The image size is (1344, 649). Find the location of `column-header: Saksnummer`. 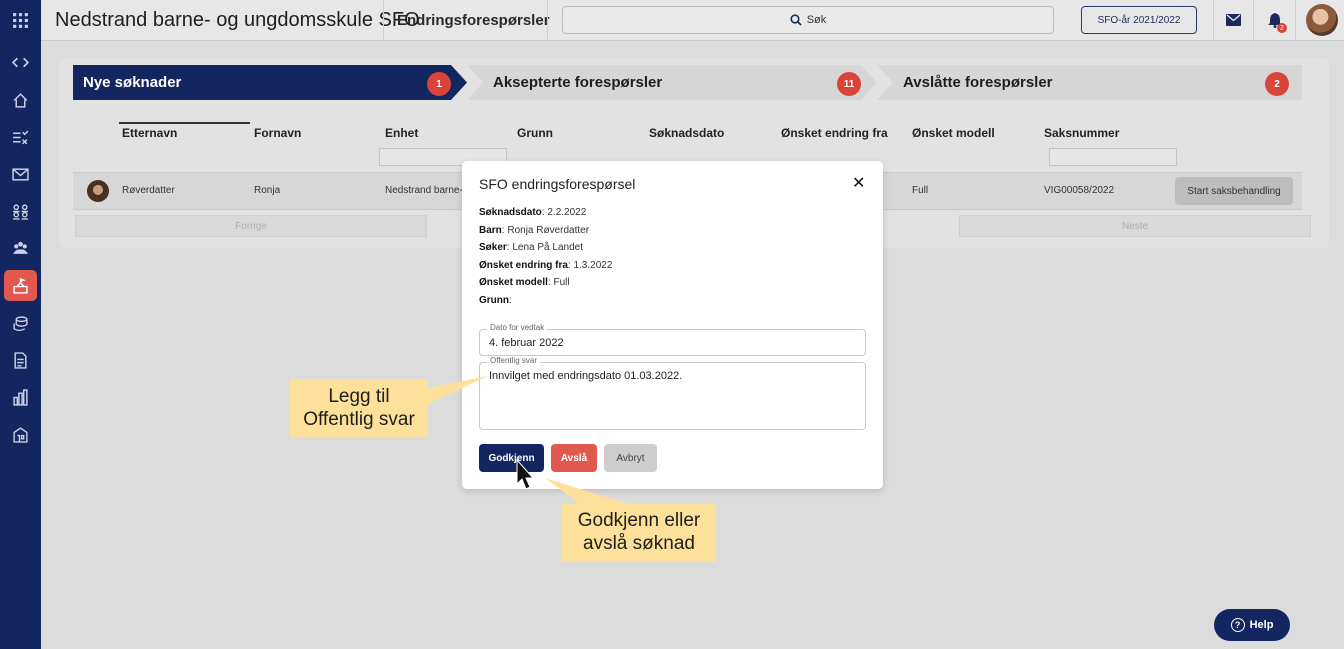

column-header: Saksnummer is located at coordinates (1081, 133).